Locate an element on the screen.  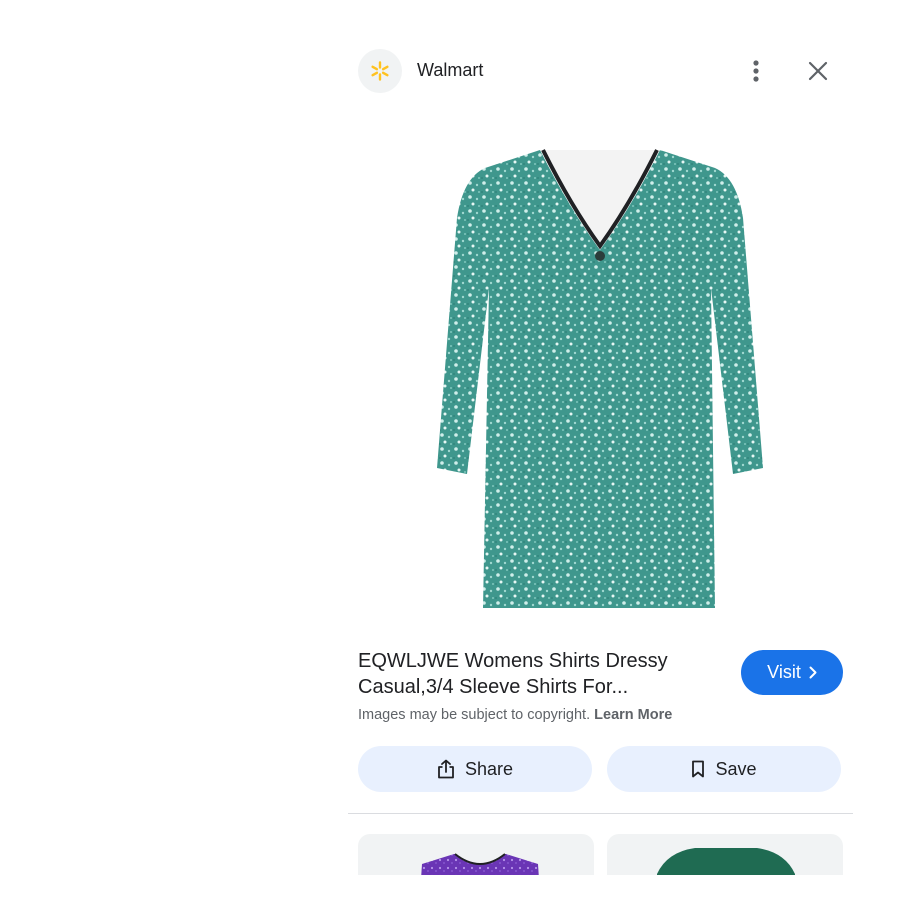
share-label: Share is located at coordinates (489, 768).